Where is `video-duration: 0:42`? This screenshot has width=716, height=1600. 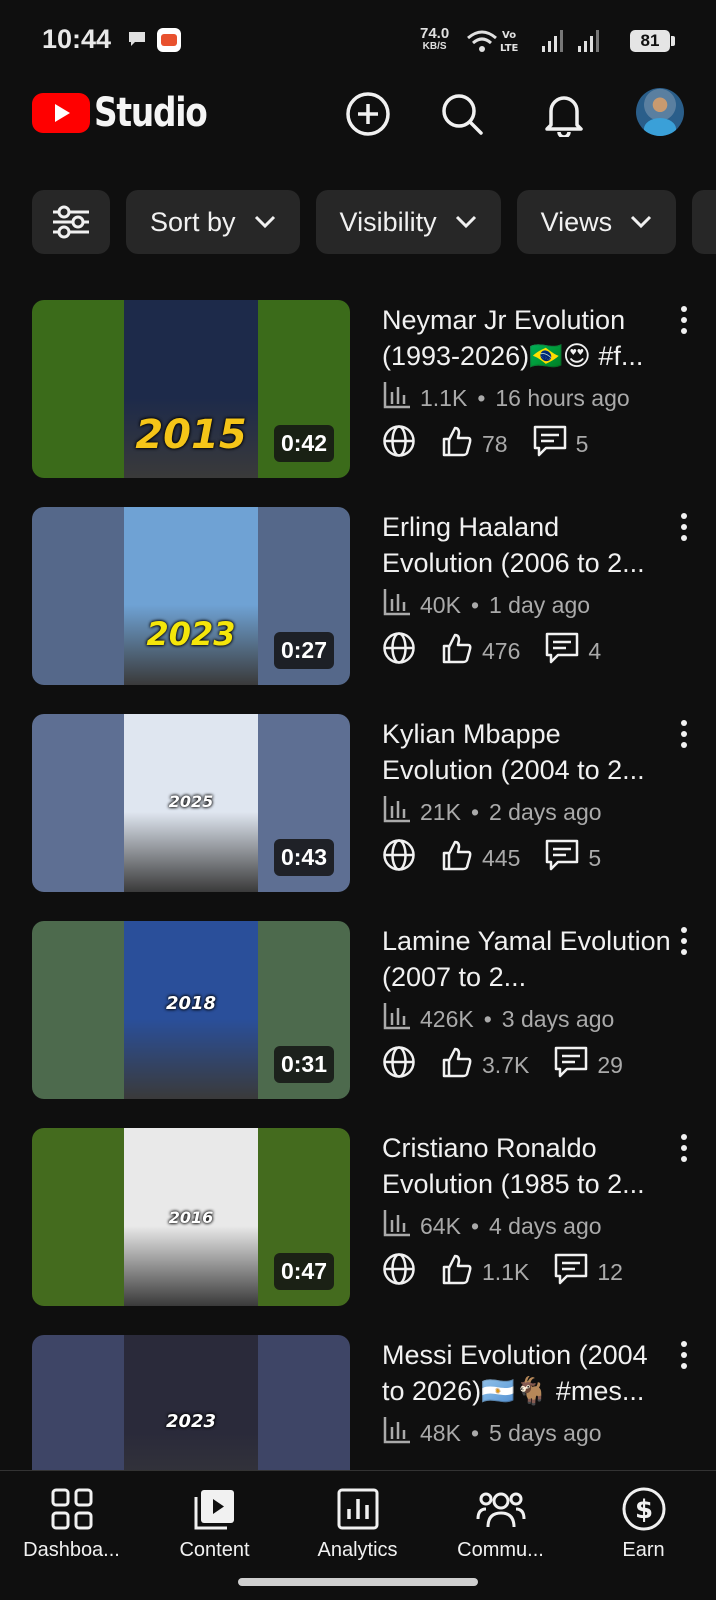 video-duration: 0:42 is located at coordinates (303, 443).